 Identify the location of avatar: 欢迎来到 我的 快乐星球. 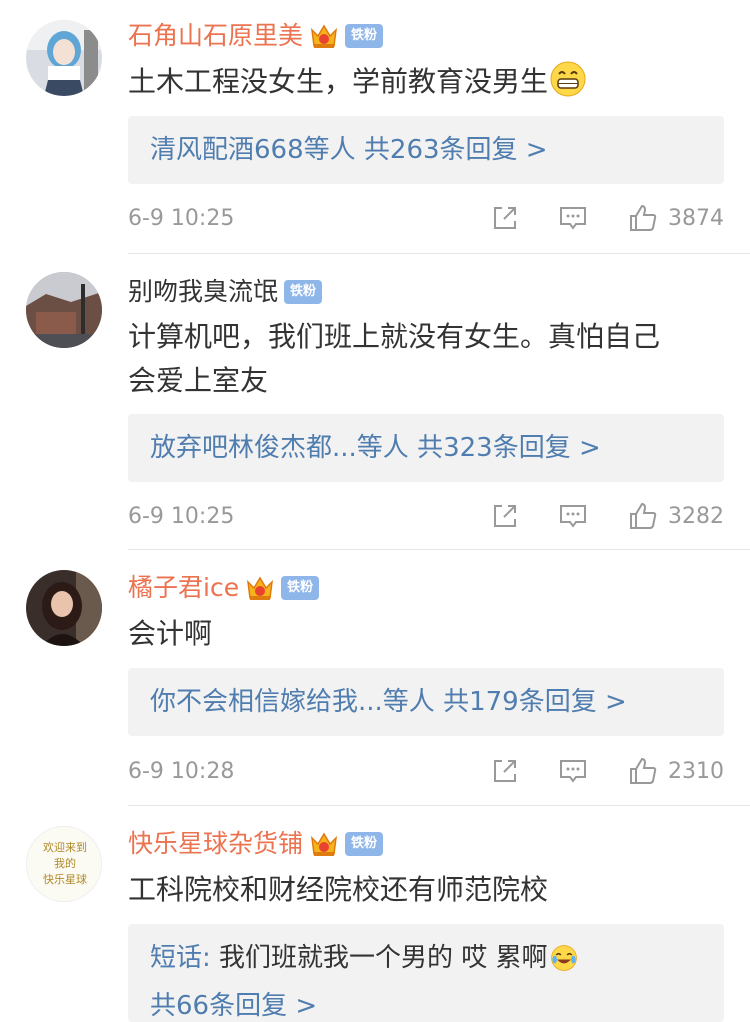
(64, 864).